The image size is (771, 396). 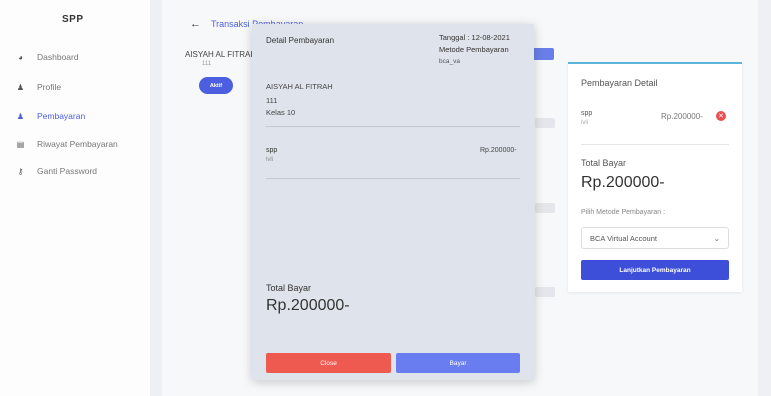 What do you see at coordinates (20, 144) in the screenshot?
I see `document-icon: ▤` at bounding box center [20, 144].